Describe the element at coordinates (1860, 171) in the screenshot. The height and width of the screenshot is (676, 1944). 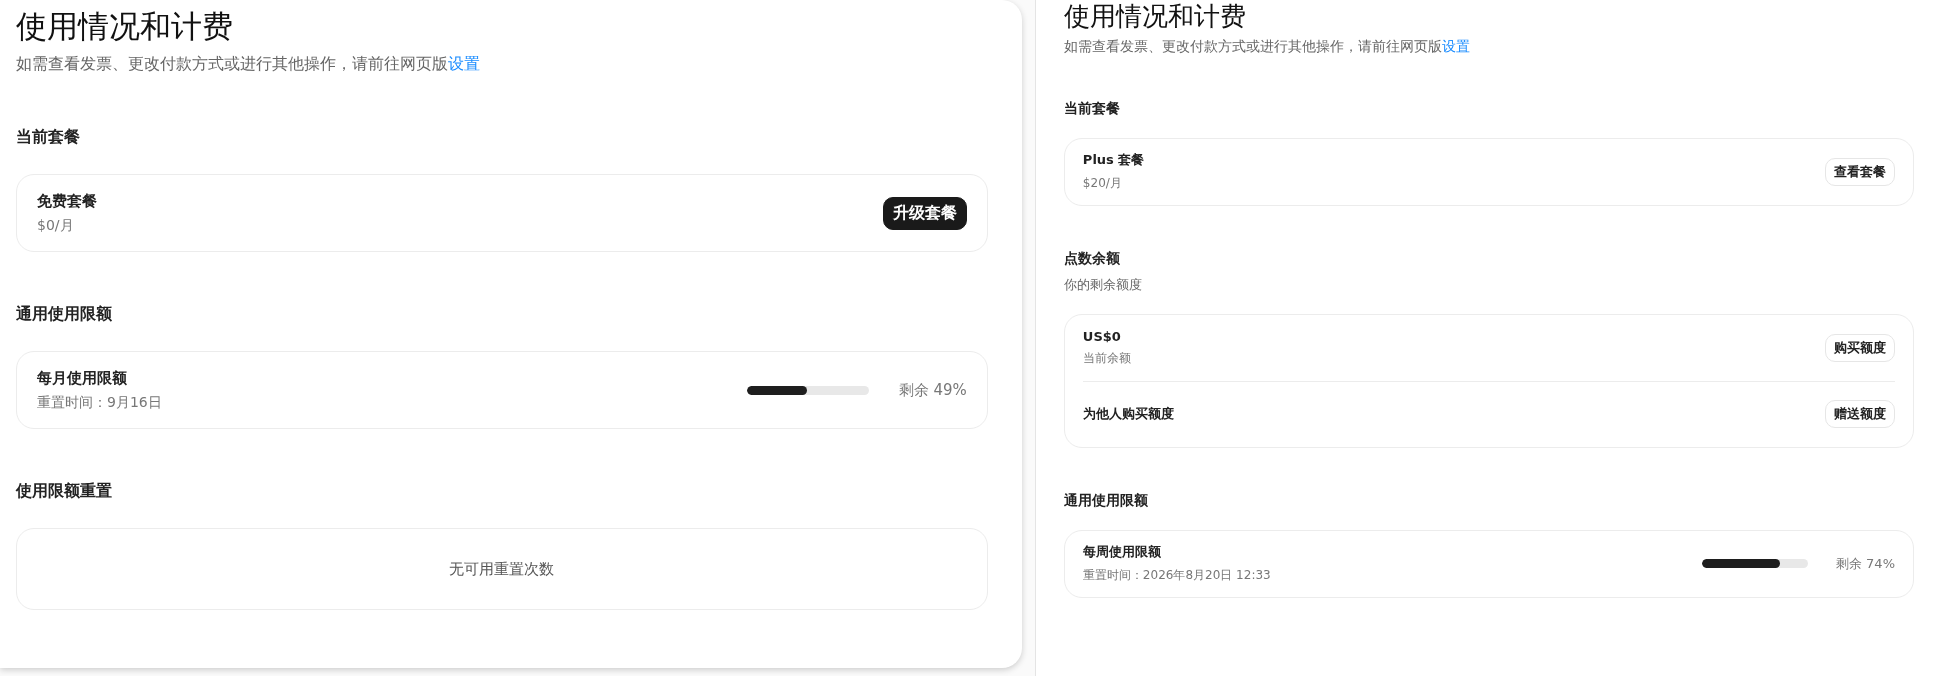
I see `action-button: 查看套餐` at that location.